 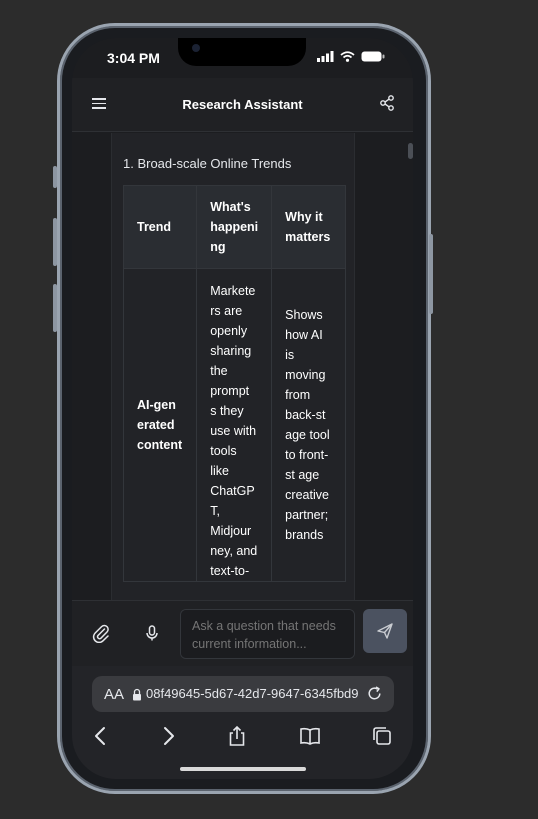 What do you see at coordinates (410, 151) in the screenshot?
I see `scrollbar` at bounding box center [410, 151].